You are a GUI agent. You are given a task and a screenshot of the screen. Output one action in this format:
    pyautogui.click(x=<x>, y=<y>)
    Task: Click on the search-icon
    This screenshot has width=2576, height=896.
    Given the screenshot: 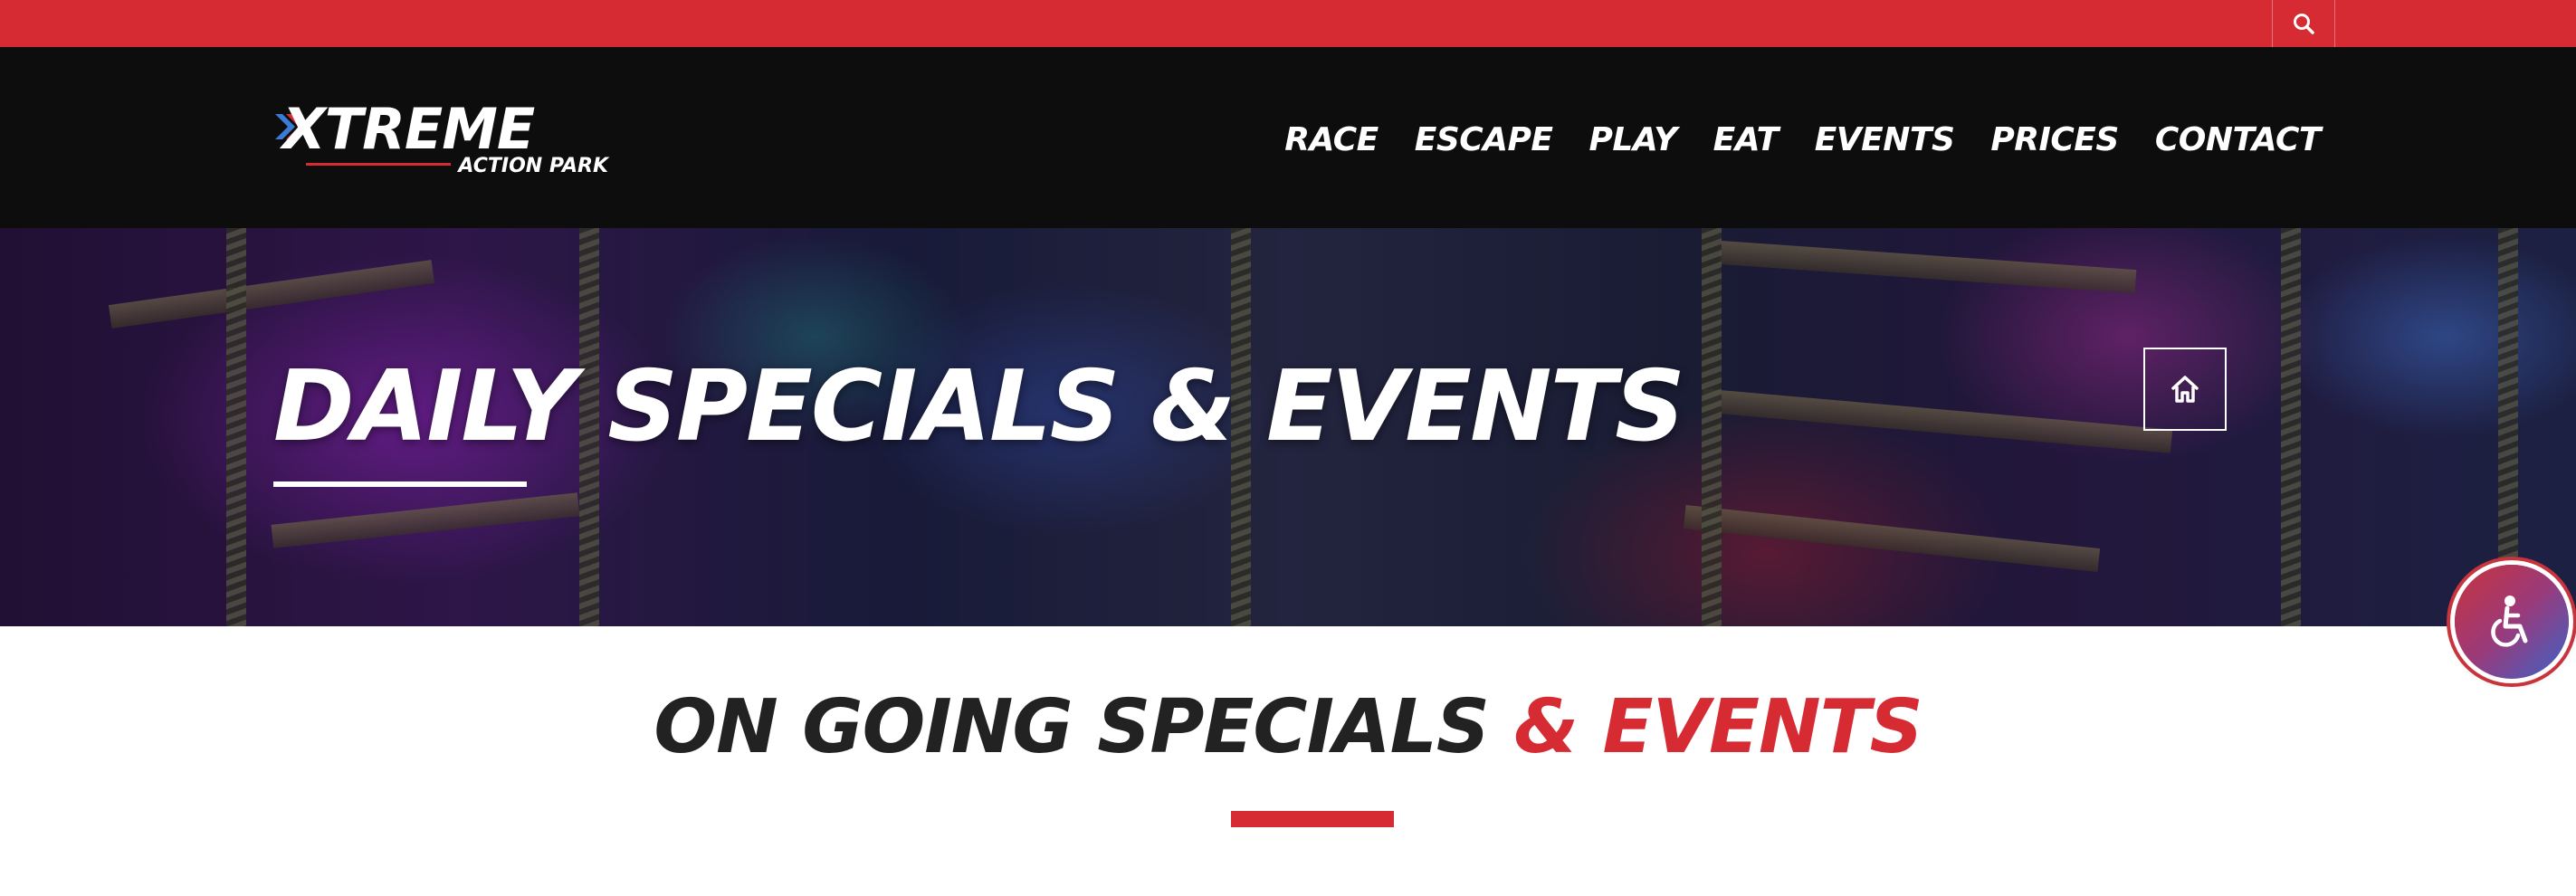 What is the action you would take?
    pyautogui.click(x=2304, y=24)
    